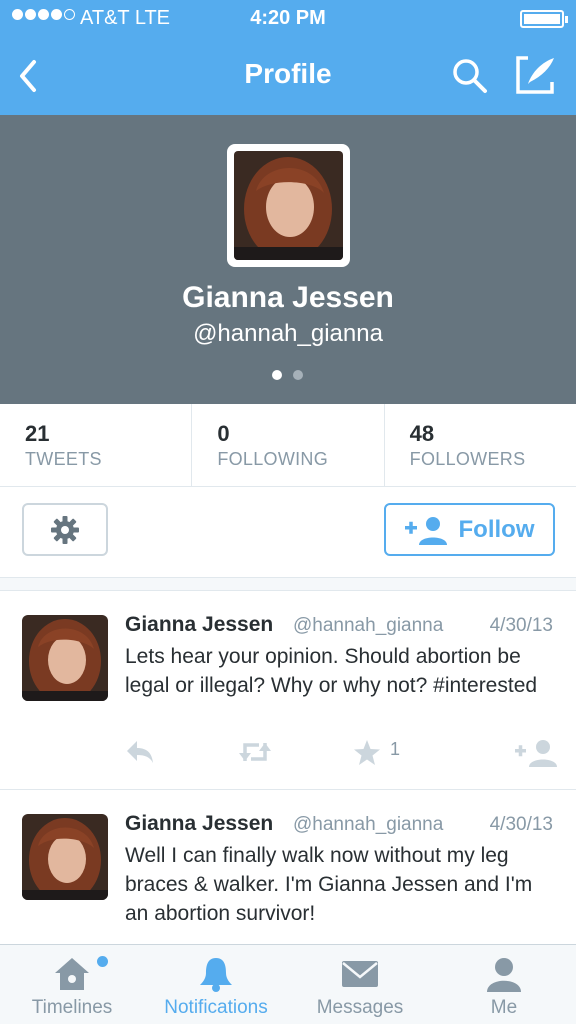 This screenshot has height=1024, width=576. Describe the element at coordinates (287, 375) in the screenshot. I see `page-indicator` at that location.